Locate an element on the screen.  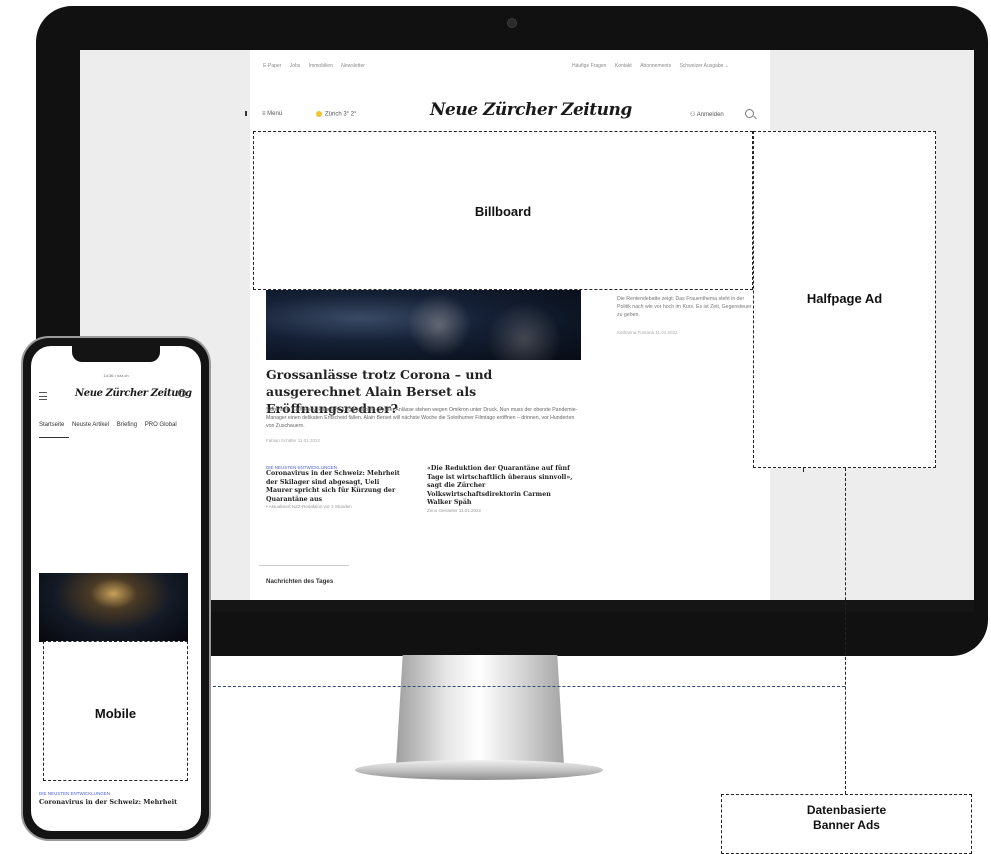
tab-startseite: Startseite is located at coordinates (51, 425).